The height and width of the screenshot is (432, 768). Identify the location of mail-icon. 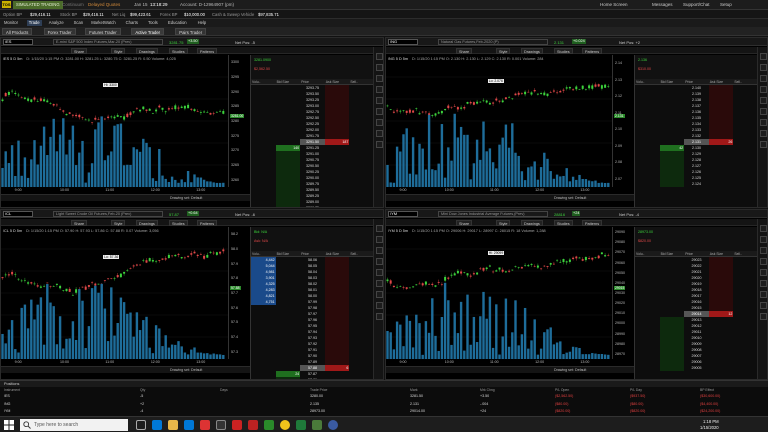
(205, 425).